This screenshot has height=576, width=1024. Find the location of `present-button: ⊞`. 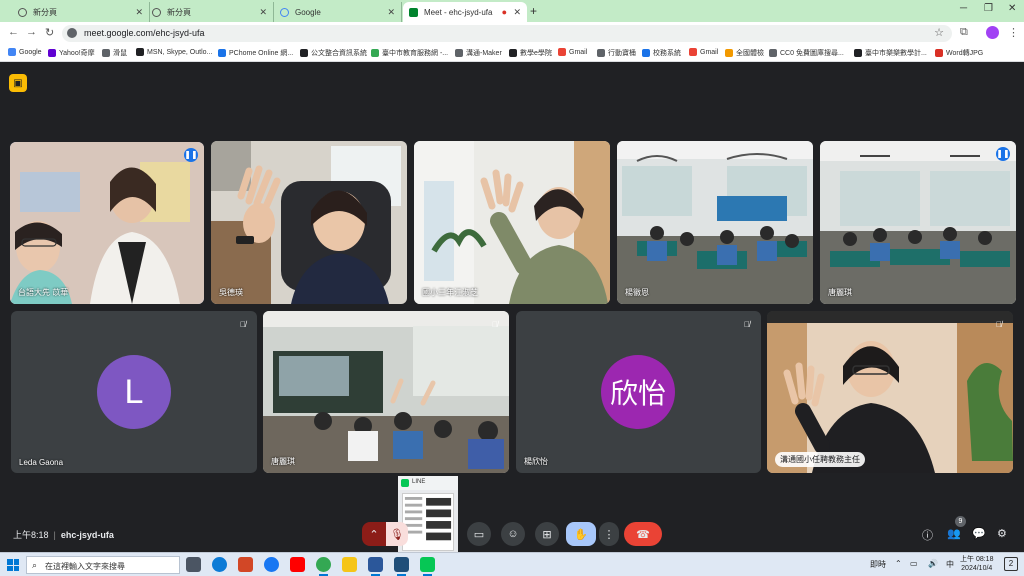

present-button: ⊞ is located at coordinates (547, 534).